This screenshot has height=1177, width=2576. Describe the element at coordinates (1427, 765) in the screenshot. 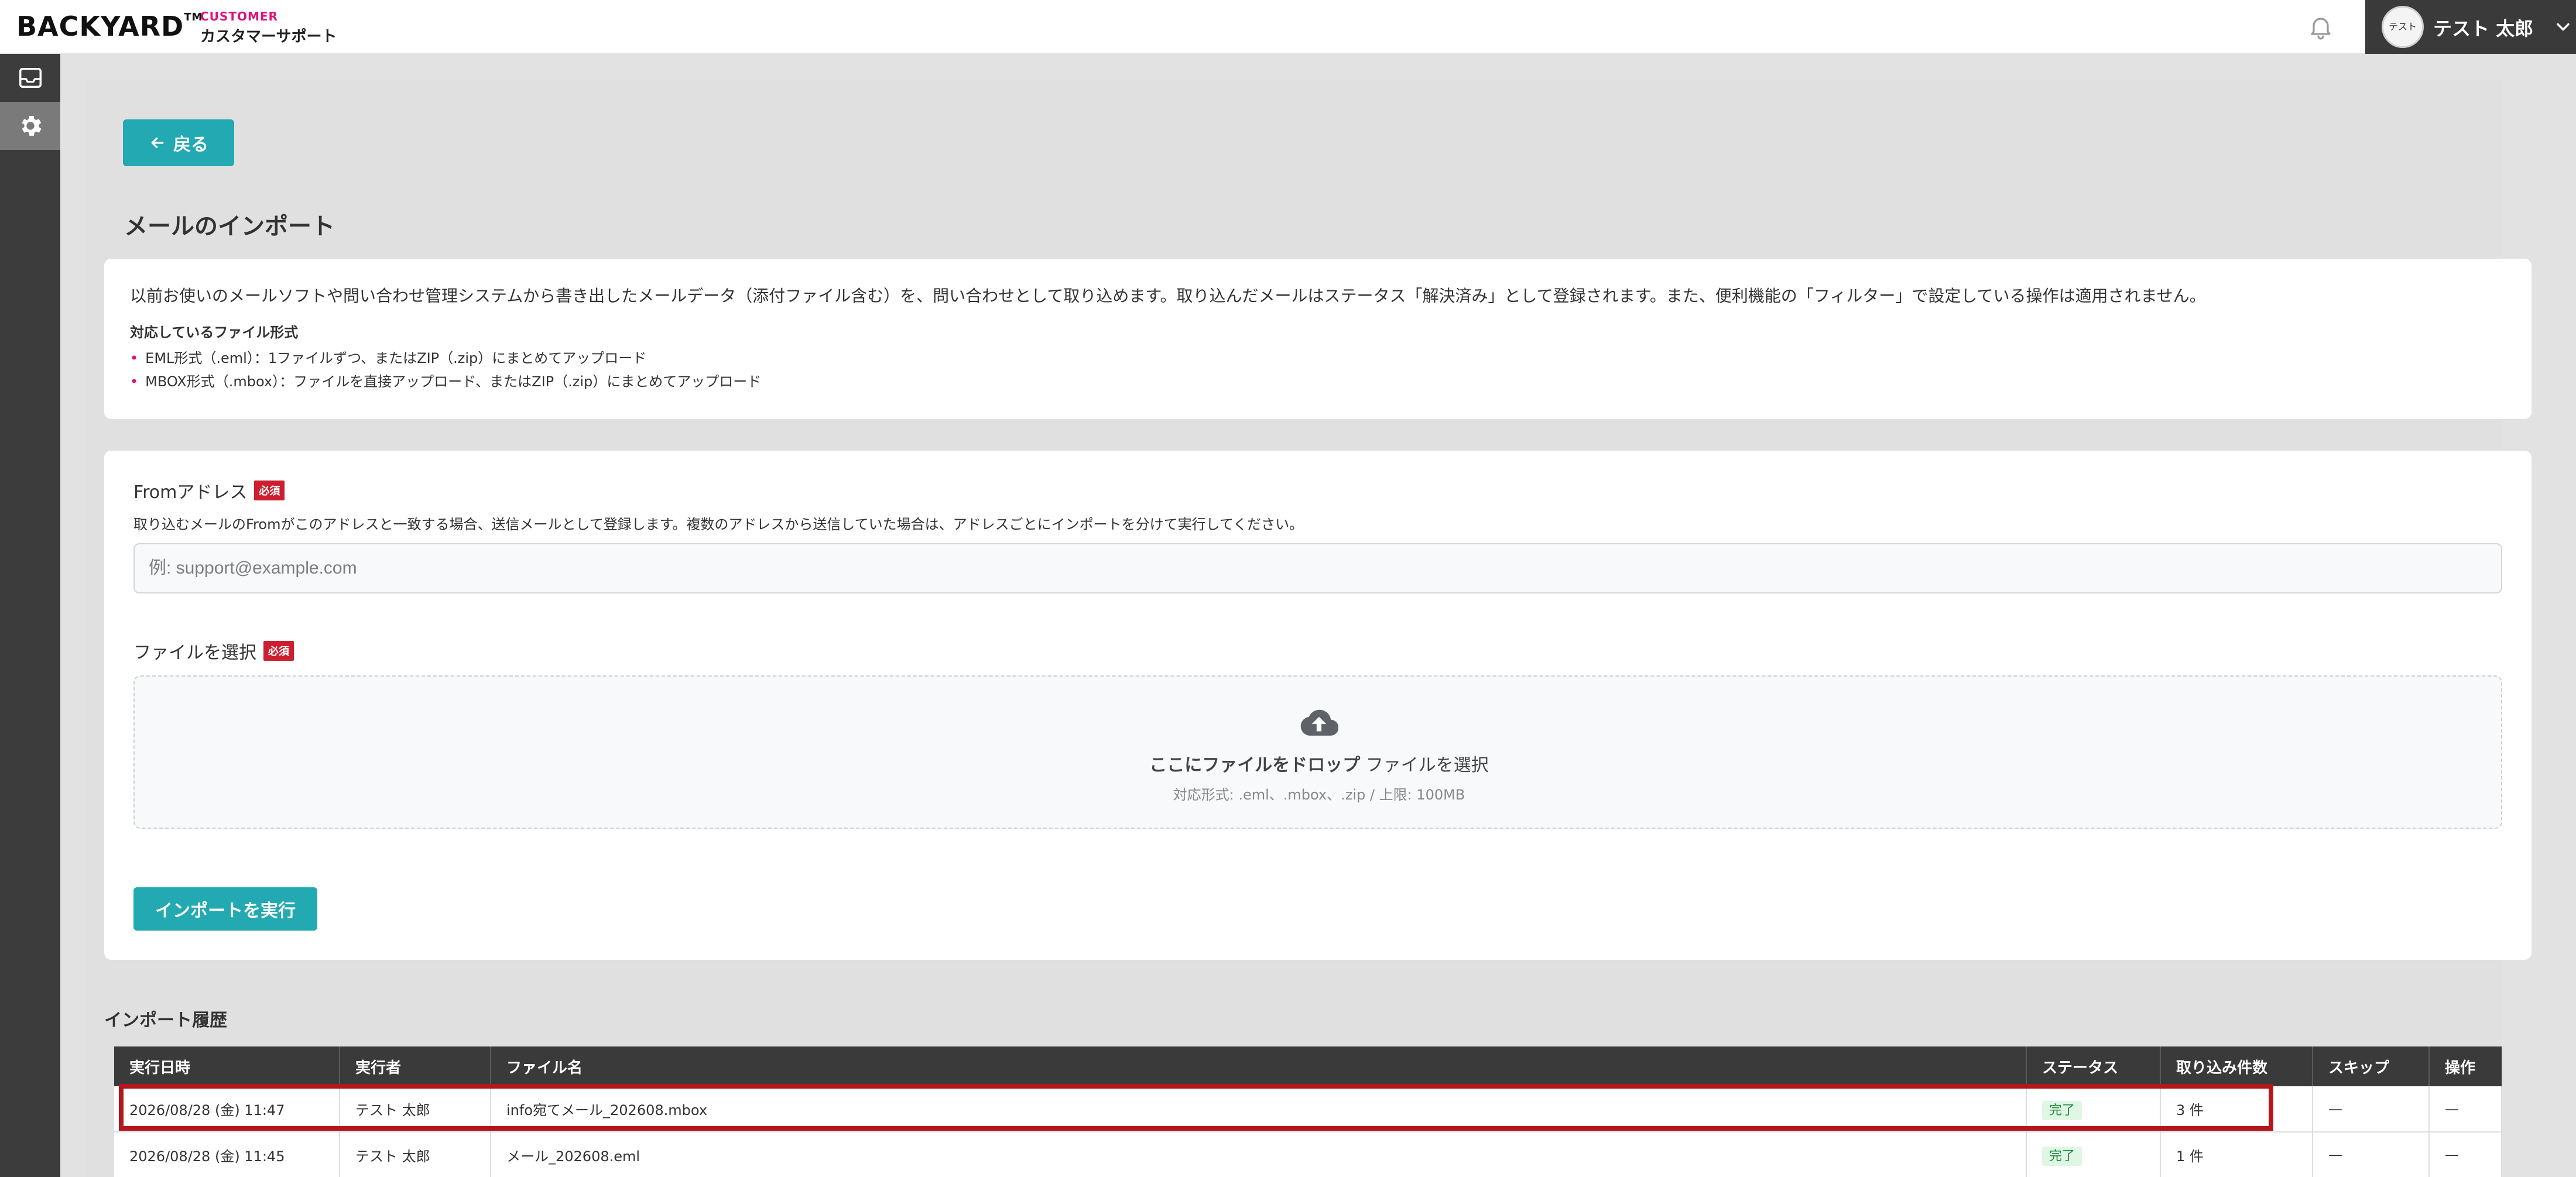

I see `dropzone-select-link: ファイルを選択` at that location.